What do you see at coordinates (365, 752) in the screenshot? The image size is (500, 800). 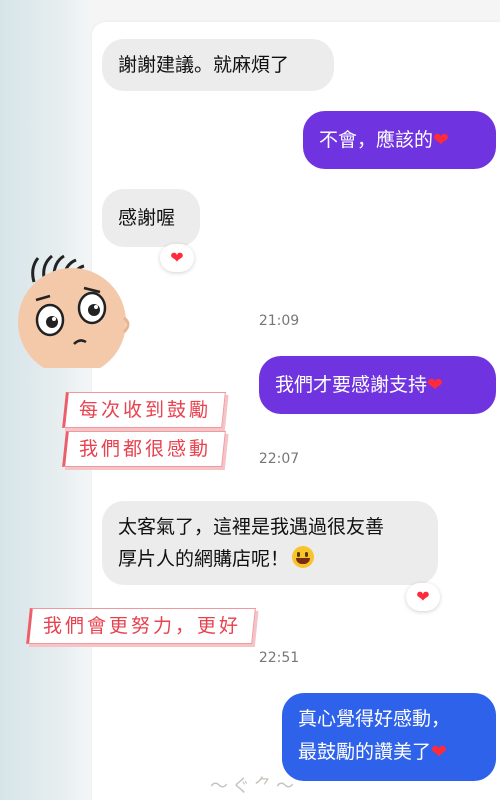 I see `message-text-line2: 最鼓勵的讚美了` at bounding box center [365, 752].